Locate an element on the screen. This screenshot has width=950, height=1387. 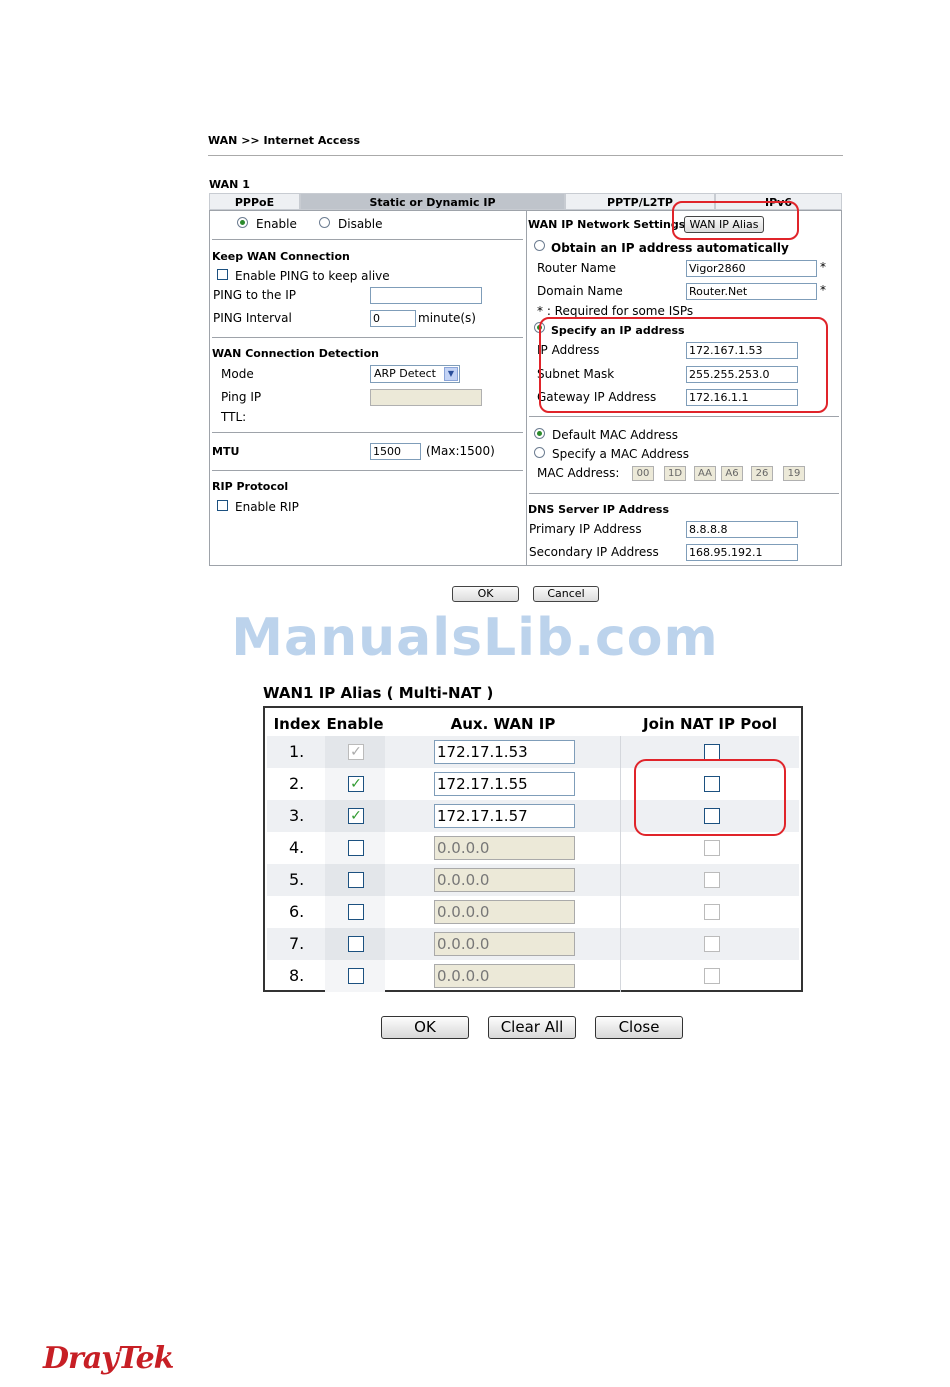
mac-octet-input: 00 is located at coordinates (643, 473).